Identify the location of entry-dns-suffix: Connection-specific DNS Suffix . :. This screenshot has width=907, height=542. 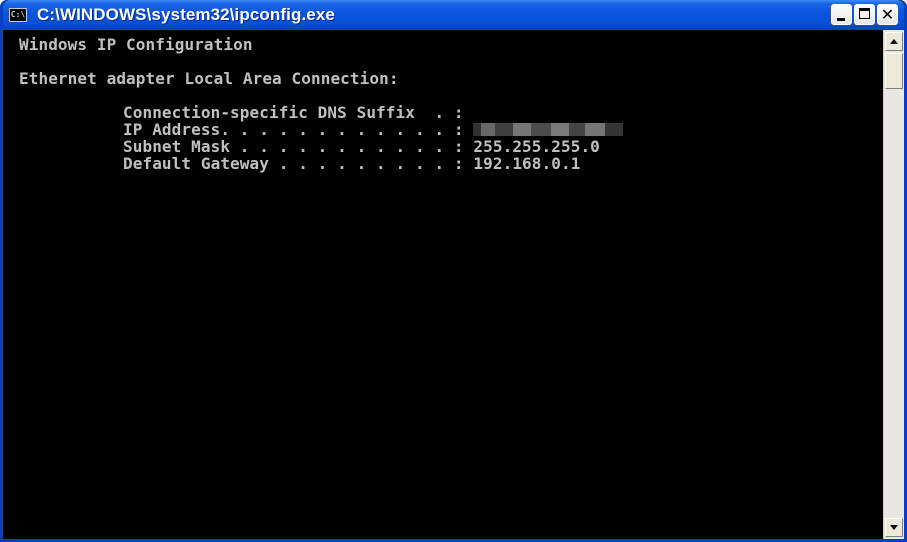
(321, 112).